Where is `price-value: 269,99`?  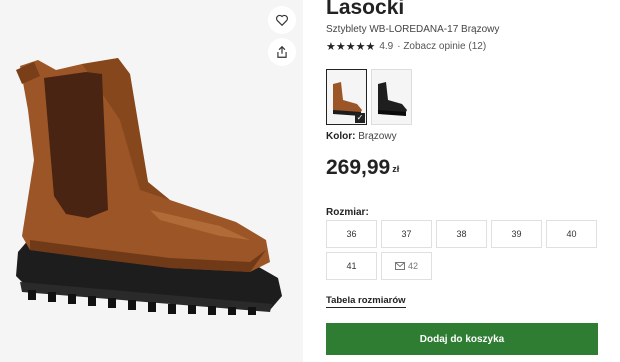 price-value: 269,99 is located at coordinates (358, 167).